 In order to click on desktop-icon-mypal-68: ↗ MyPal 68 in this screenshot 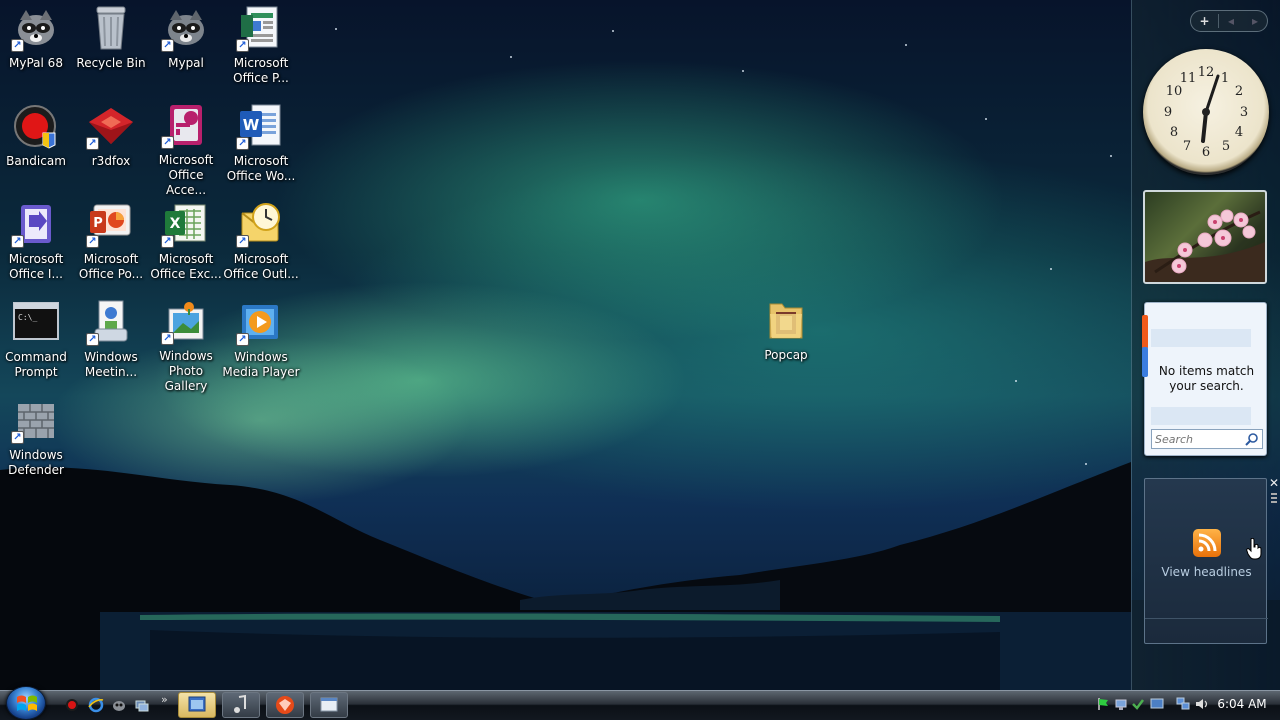, I will do `click(37, 52)`.